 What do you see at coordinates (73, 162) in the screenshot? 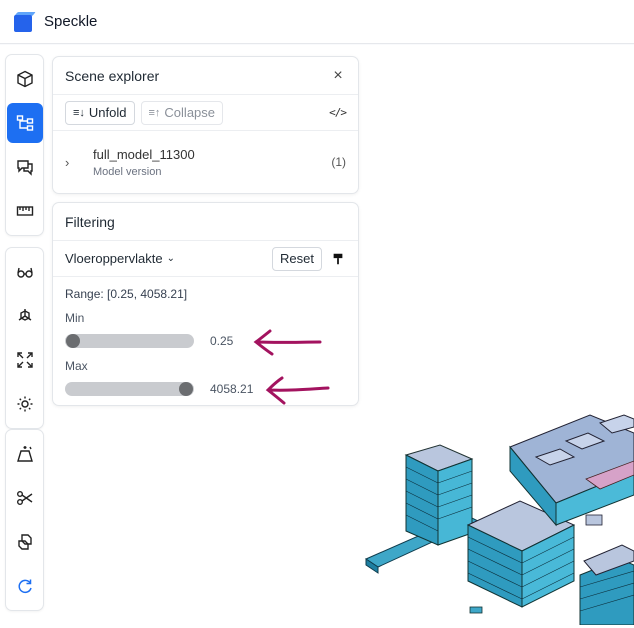
I see `chevron-right-icon: ›` at bounding box center [73, 162].